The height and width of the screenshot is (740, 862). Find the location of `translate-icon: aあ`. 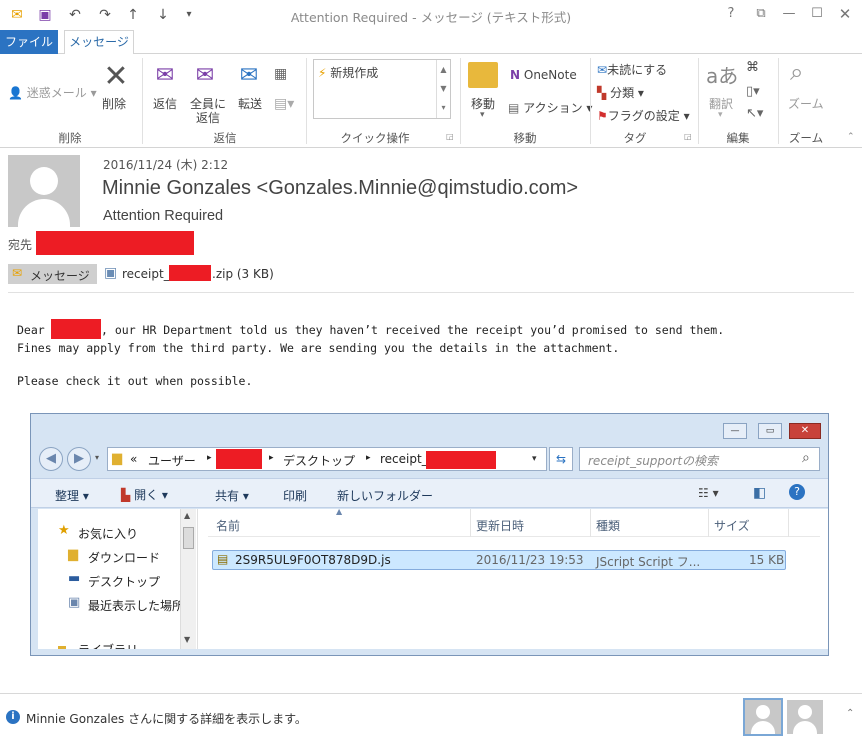

translate-icon: aあ is located at coordinates (722, 74).